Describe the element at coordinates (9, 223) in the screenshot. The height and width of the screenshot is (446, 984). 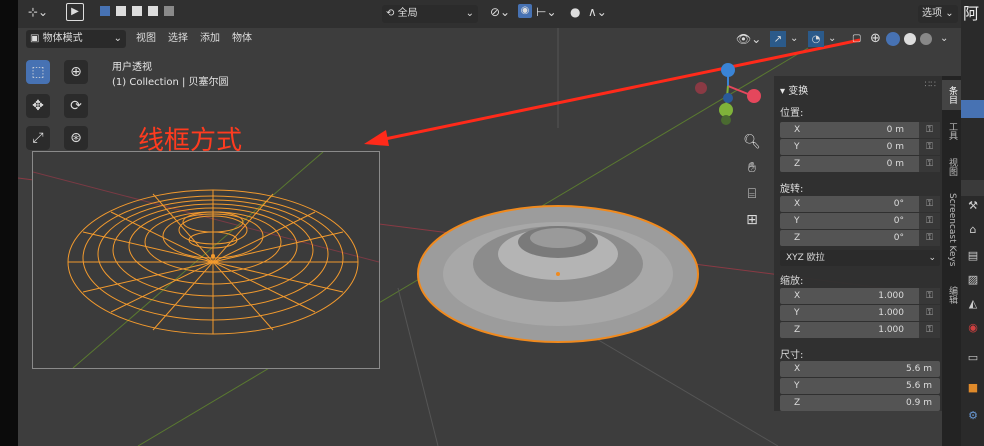
I see `left-edge-strip` at that location.